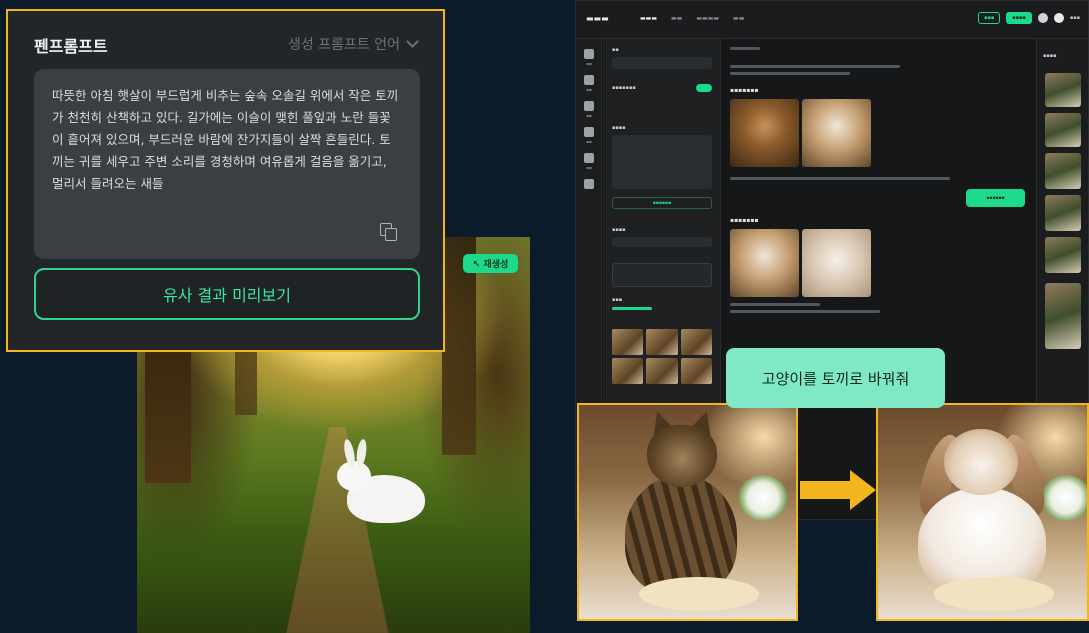  What do you see at coordinates (226, 45) in the screenshot?
I see `prompt-panel-header: 펜프롬프트 생성 프롬프트 언어` at bounding box center [226, 45].